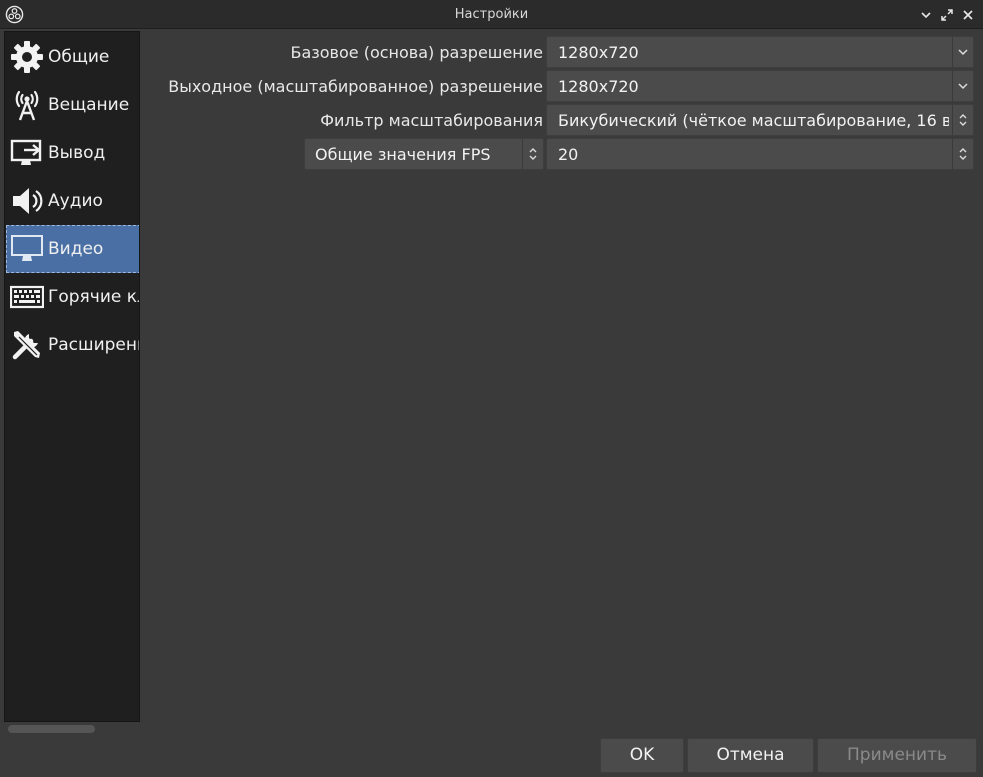 The height and width of the screenshot is (777, 983). I want to click on speaker-icon, so click(27, 201).